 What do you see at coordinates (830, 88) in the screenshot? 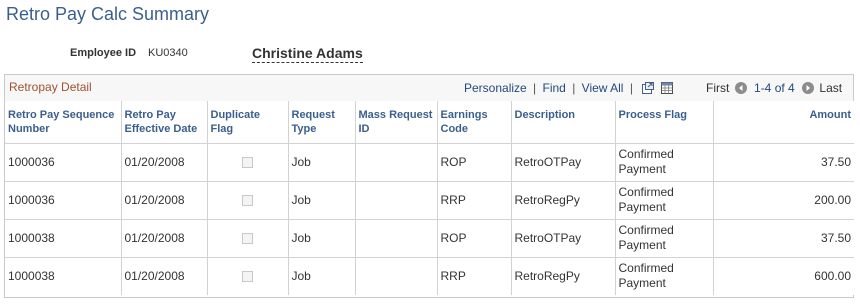
I see `last-label: Last` at bounding box center [830, 88].